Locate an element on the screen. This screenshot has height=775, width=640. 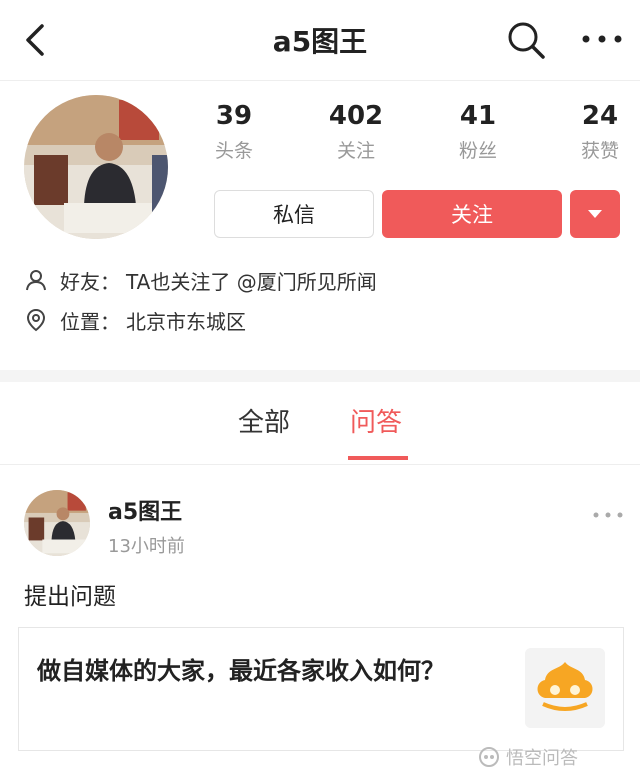
more-options-icon is located at coordinates (602, 39).